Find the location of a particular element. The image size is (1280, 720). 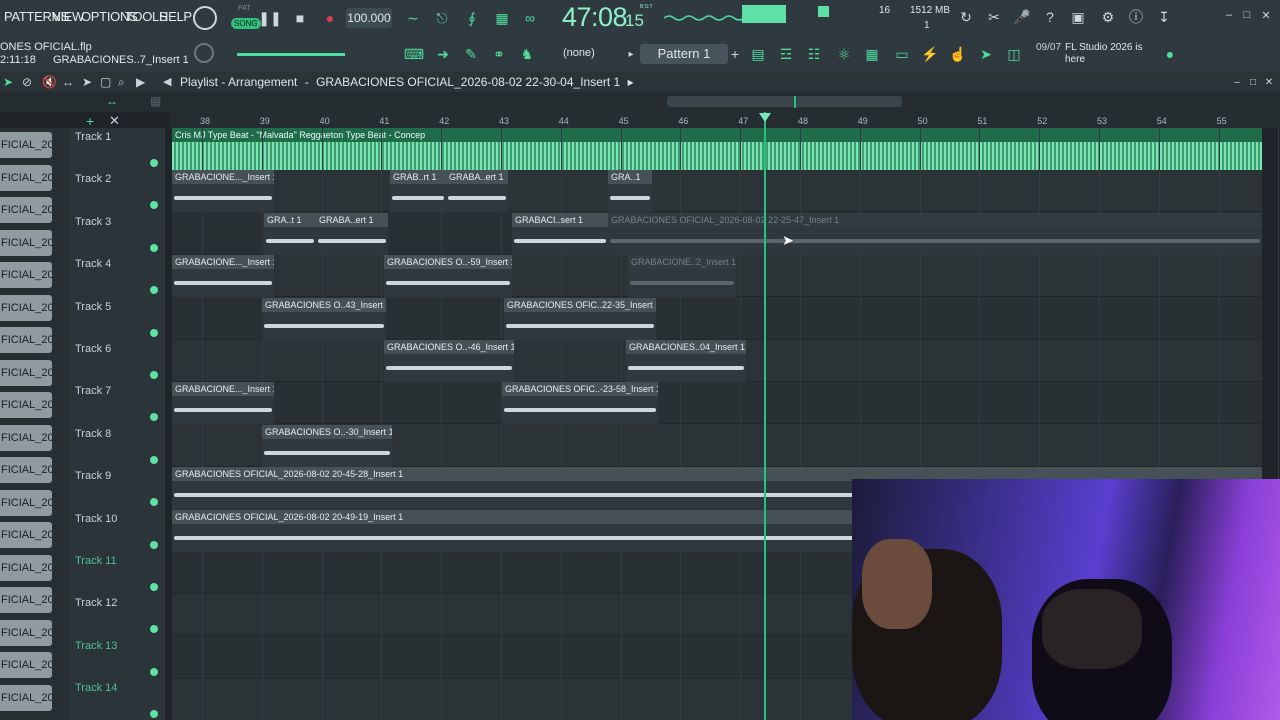

playback-tool-icon: ▶ is located at coordinates (140, 82).